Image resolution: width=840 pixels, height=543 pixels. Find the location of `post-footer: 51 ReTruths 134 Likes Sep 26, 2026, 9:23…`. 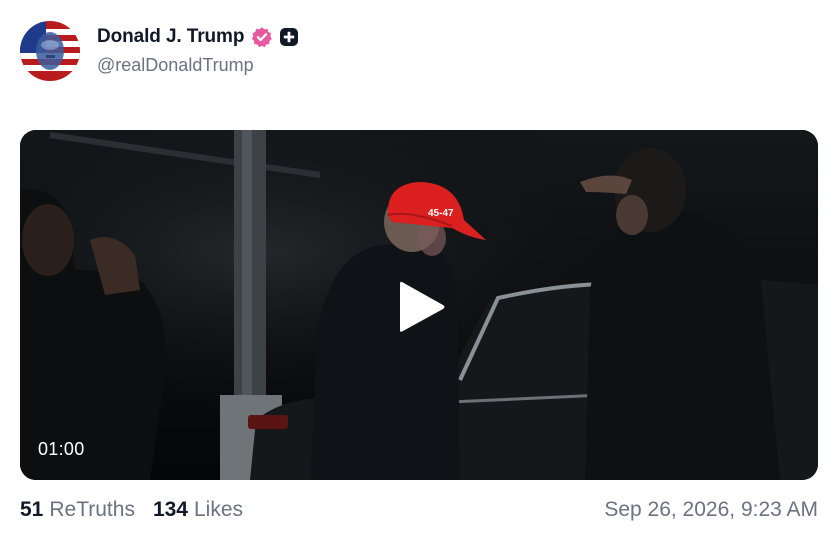

post-footer: 51 ReTruths 134 Likes Sep 26, 2026, 9:23… is located at coordinates (419, 510).